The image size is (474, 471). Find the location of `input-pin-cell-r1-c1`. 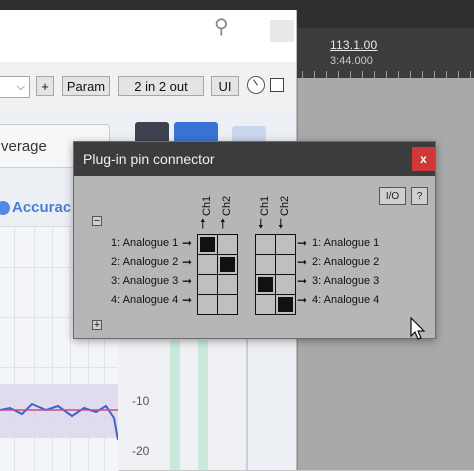

input-pin-cell-r1-c1 is located at coordinates (207, 244).